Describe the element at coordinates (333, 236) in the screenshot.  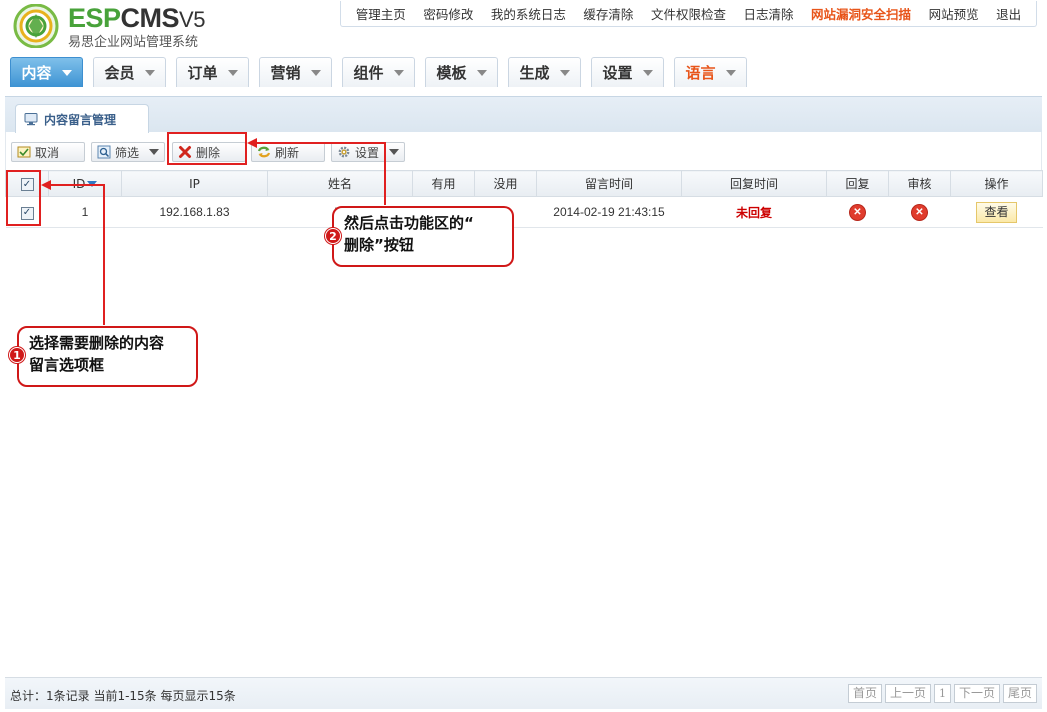
I see `step-2-badge: 2` at that location.